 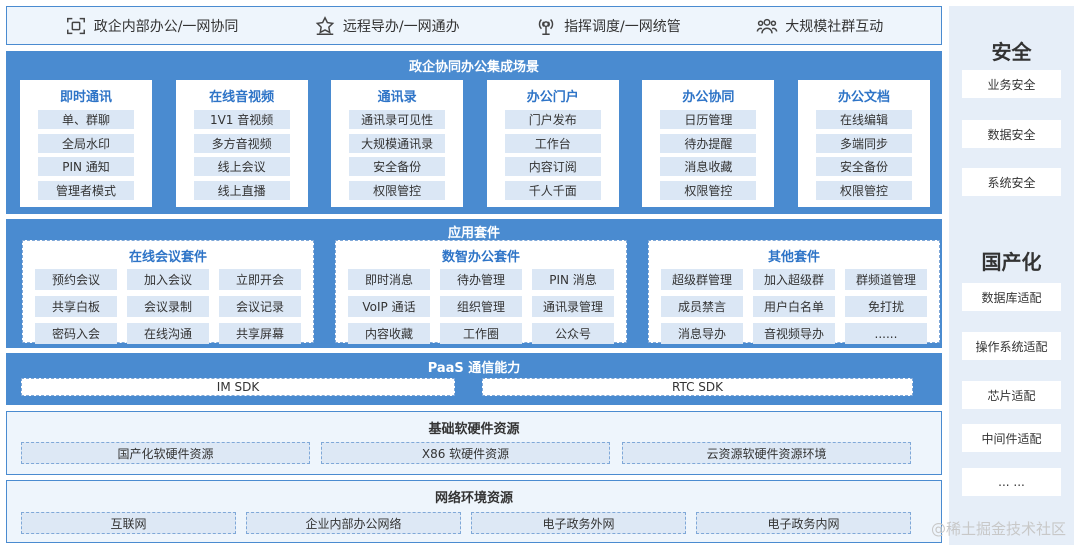 I want to click on localization-item: 操作系统适配, so click(x=1011, y=346).